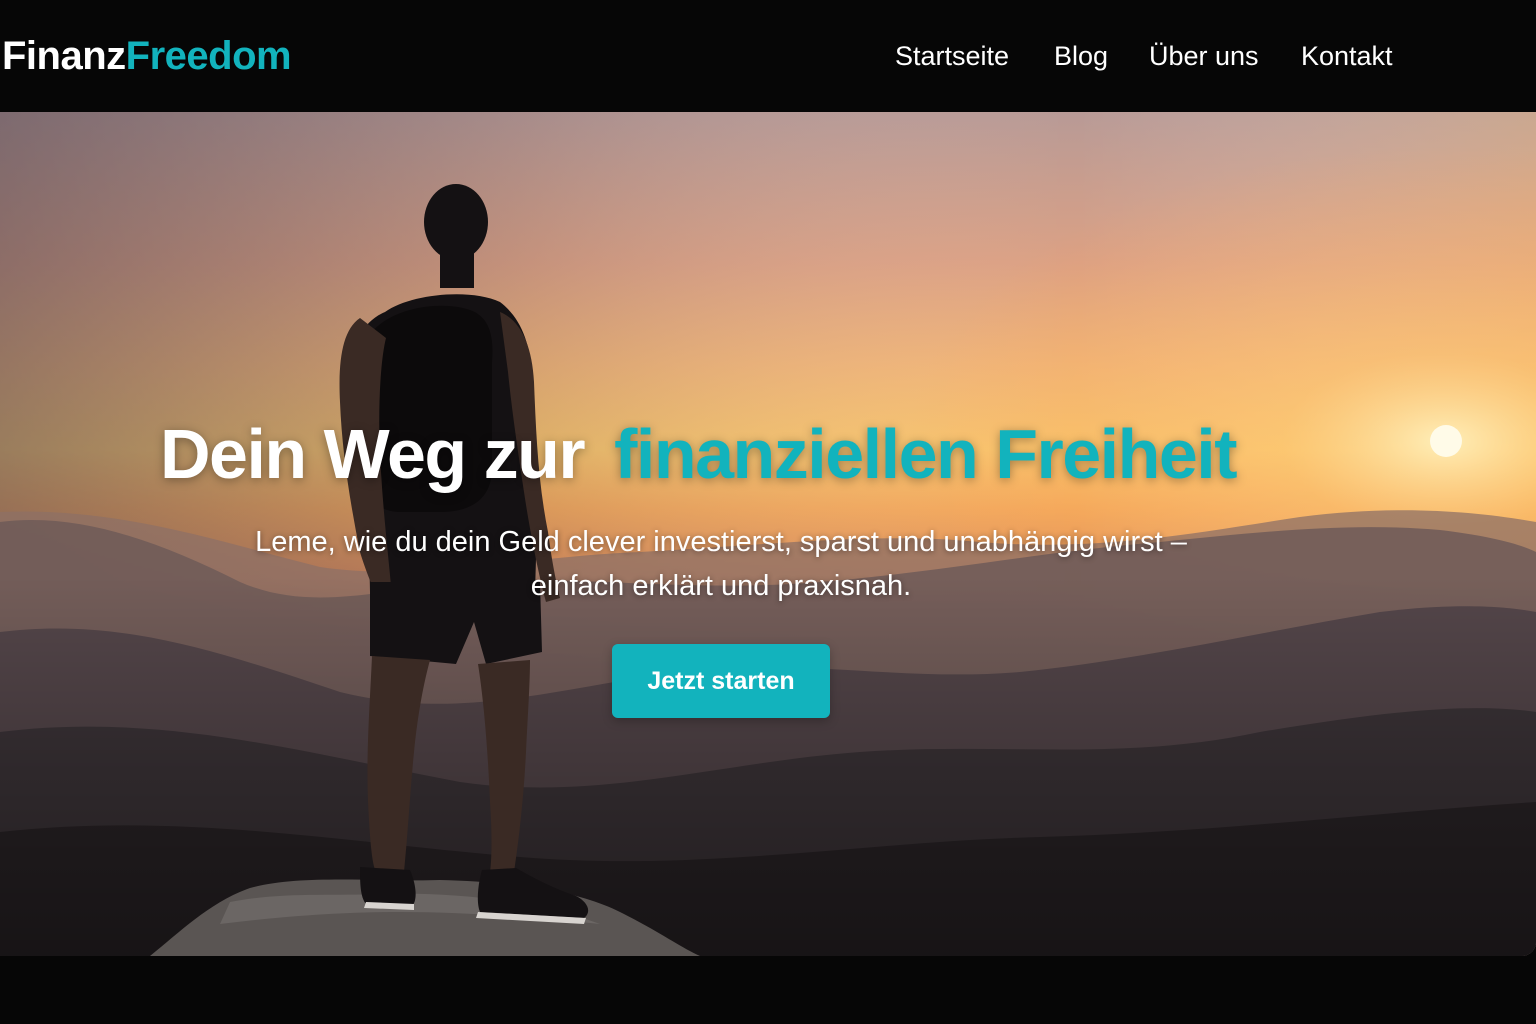 The width and height of the screenshot is (1536, 1024). Describe the element at coordinates (1081, 56) in the screenshot. I see `nav-link-blog: Blog` at that location.